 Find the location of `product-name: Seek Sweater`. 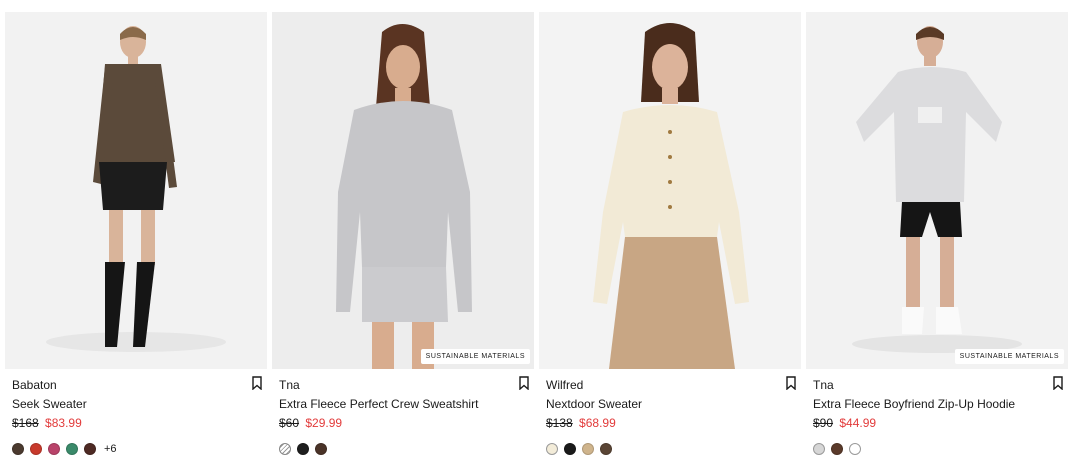

product-name: Seek Sweater is located at coordinates (49, 404).